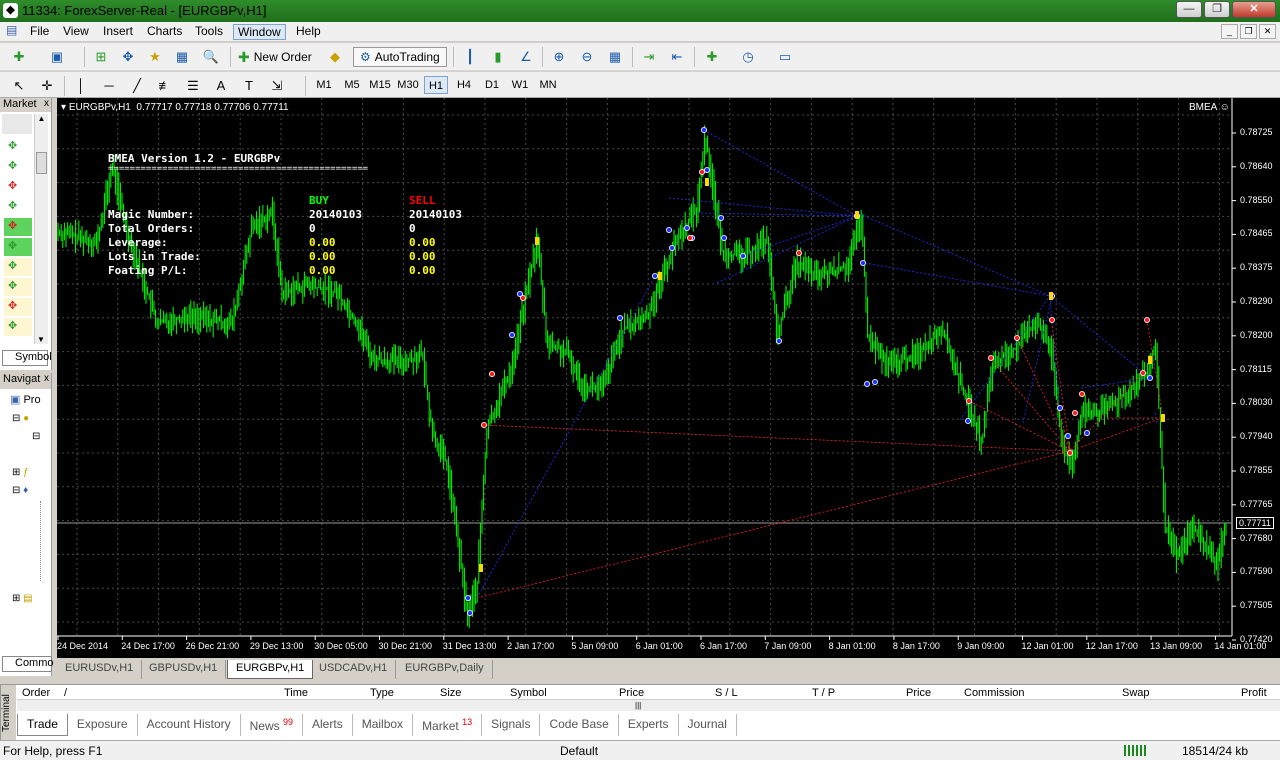 The height and width of the screenshot is (760, 1280). Describe the element at coordinates (184, 669) in the screenshot. I see `chart-tab: GBPUSDv,H1` at that location.